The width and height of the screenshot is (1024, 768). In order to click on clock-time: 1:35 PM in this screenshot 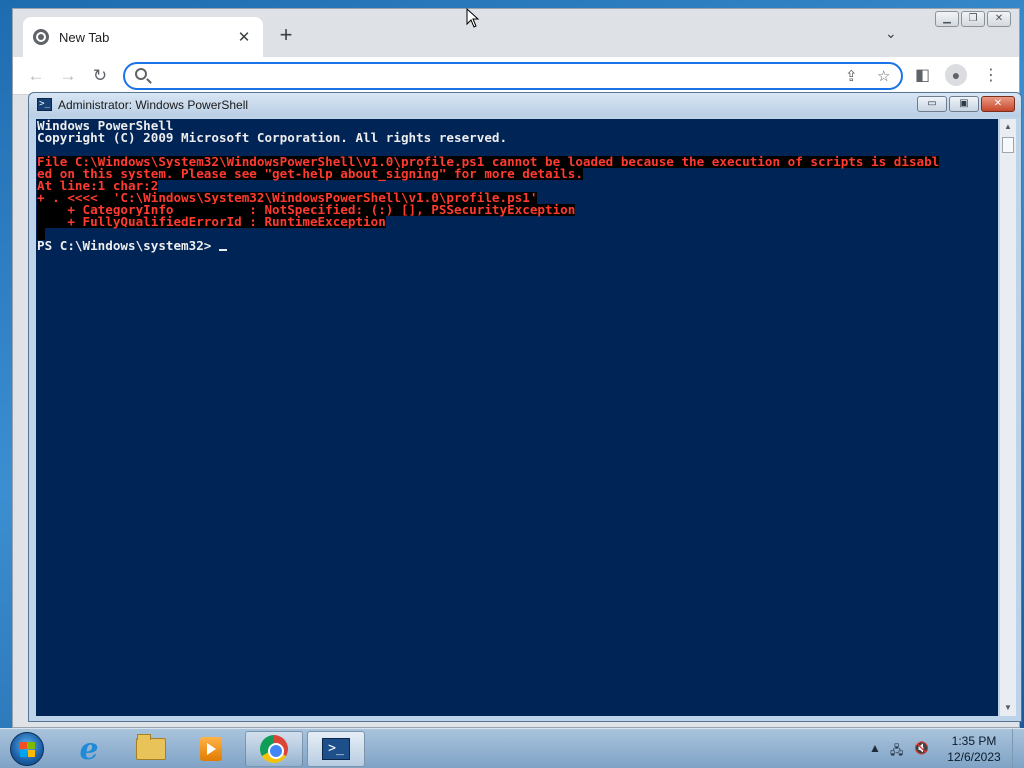, I will do `click(974, 741)`.